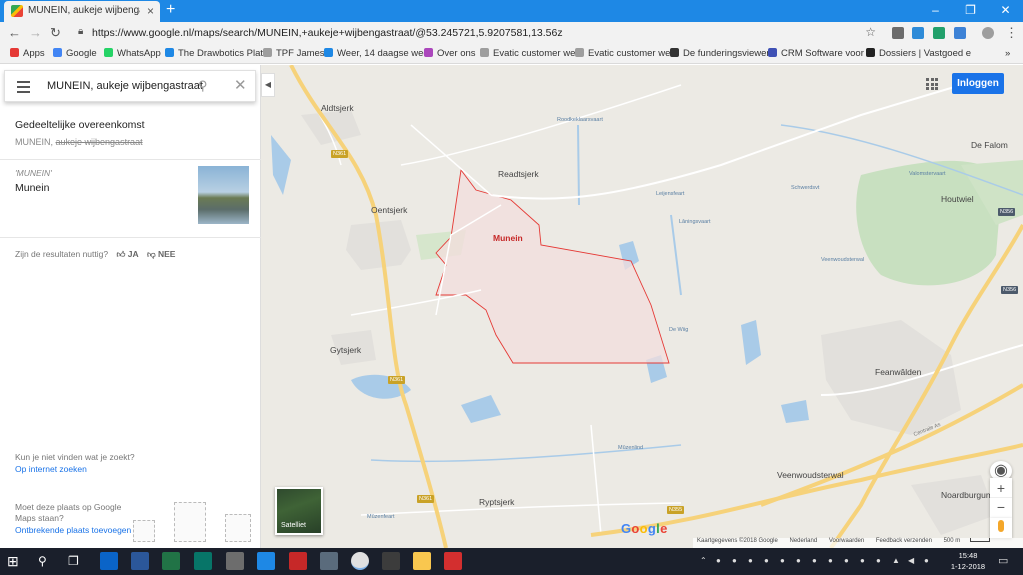 The height and width of the screenshot is (575, 1023). Describe the element at coordinates (932, 84) in the screenshot. I see `google-apps-icon` at that location.